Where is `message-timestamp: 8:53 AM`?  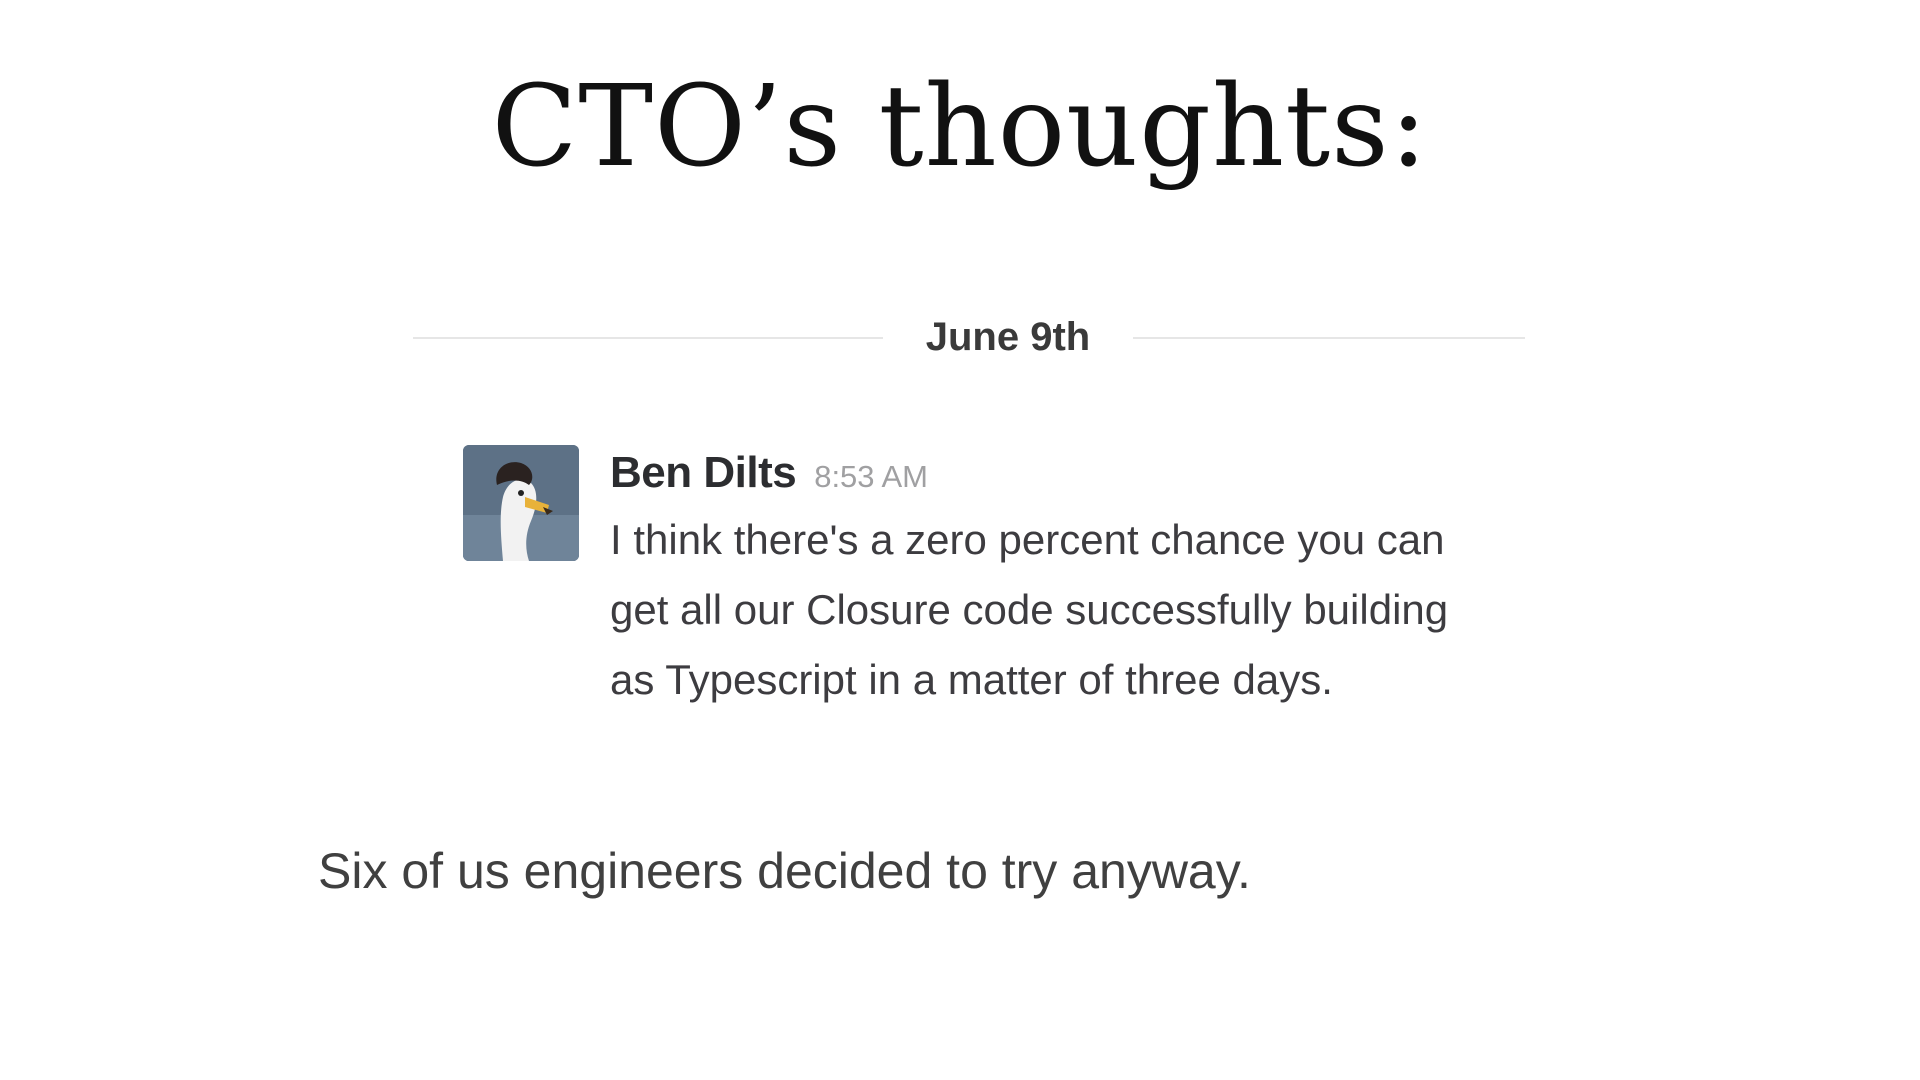
message-timestamp: 8:53 AM is located at coordinates (871, 476).